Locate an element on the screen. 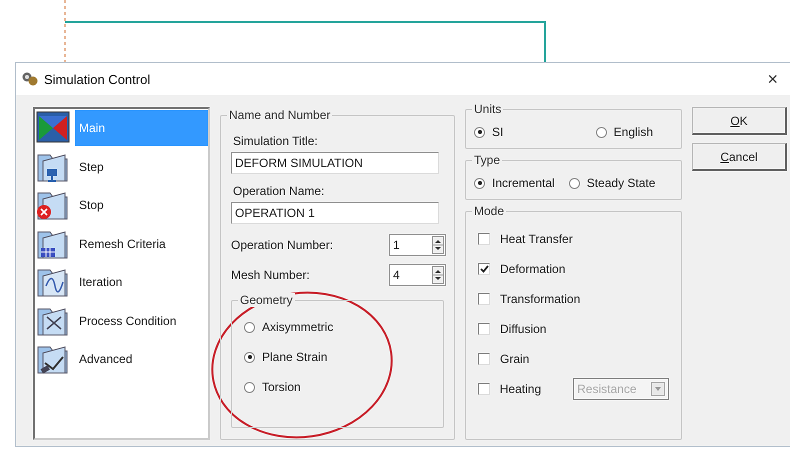 Image resolution: width=790 pixels, height=459 pixels. checkbox-label: Grain is located at coordinates (515, 359).